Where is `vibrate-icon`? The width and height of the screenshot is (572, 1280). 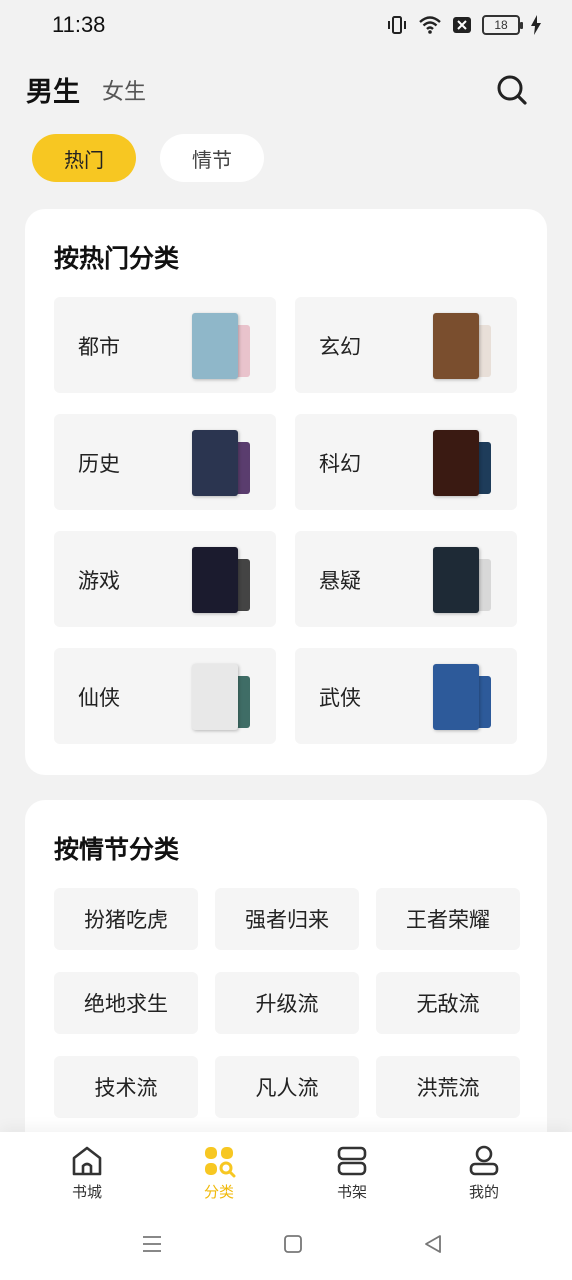 vibrate-icon is located at coordinates (397, 25).